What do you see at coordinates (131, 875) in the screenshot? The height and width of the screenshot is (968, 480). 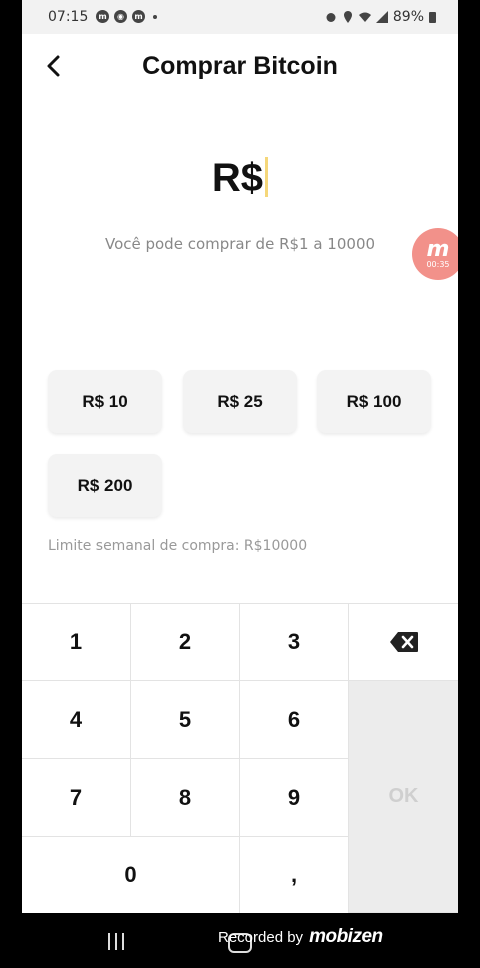 I see `key-0: 0` at bounding box center [131, 875].